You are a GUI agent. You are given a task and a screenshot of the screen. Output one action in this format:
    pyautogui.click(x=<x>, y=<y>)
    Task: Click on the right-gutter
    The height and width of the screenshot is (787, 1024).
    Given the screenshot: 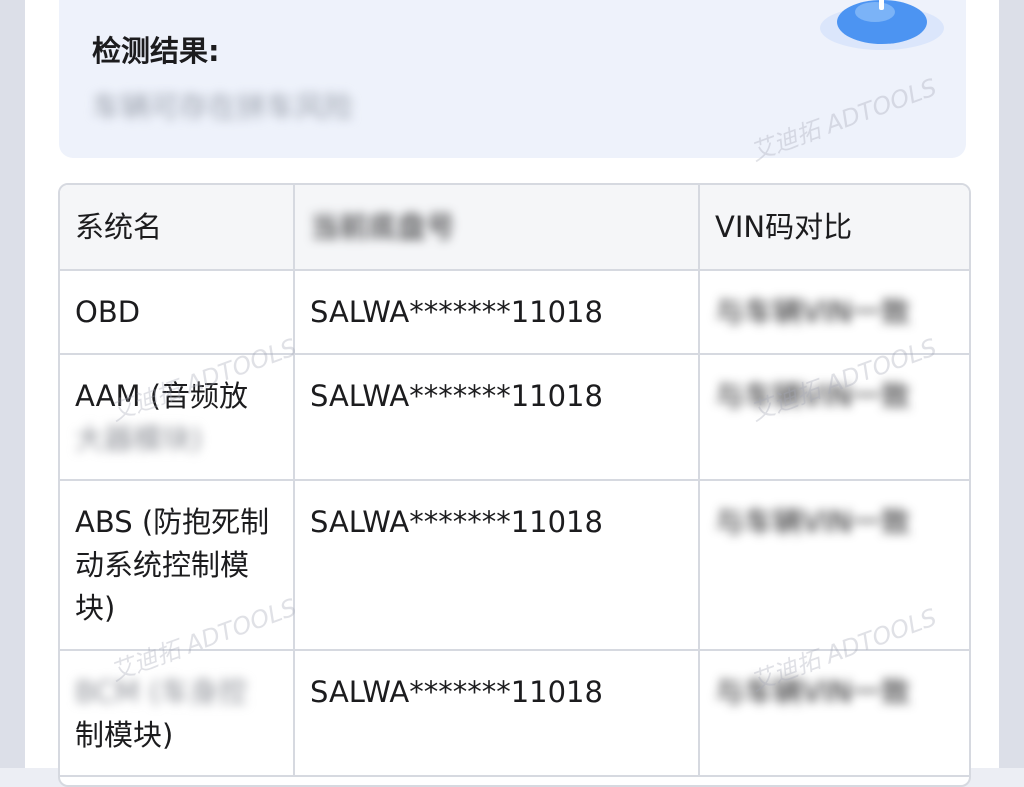 What is the action you would take?
    pyautogui.click(x=1011, y=384)
    